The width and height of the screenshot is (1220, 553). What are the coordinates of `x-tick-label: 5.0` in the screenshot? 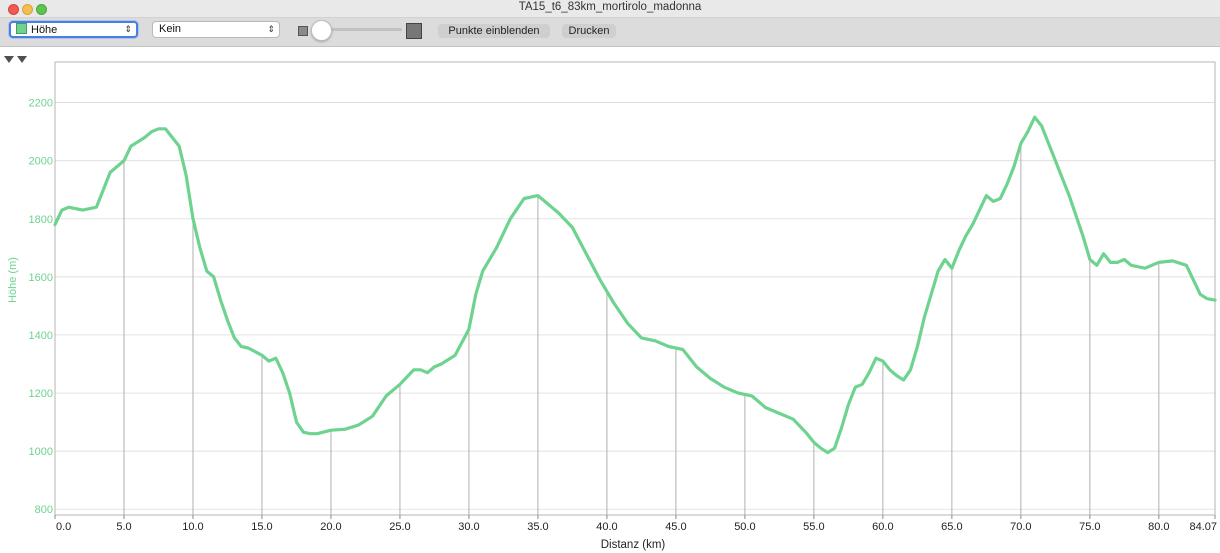 It's located at (123, 527).